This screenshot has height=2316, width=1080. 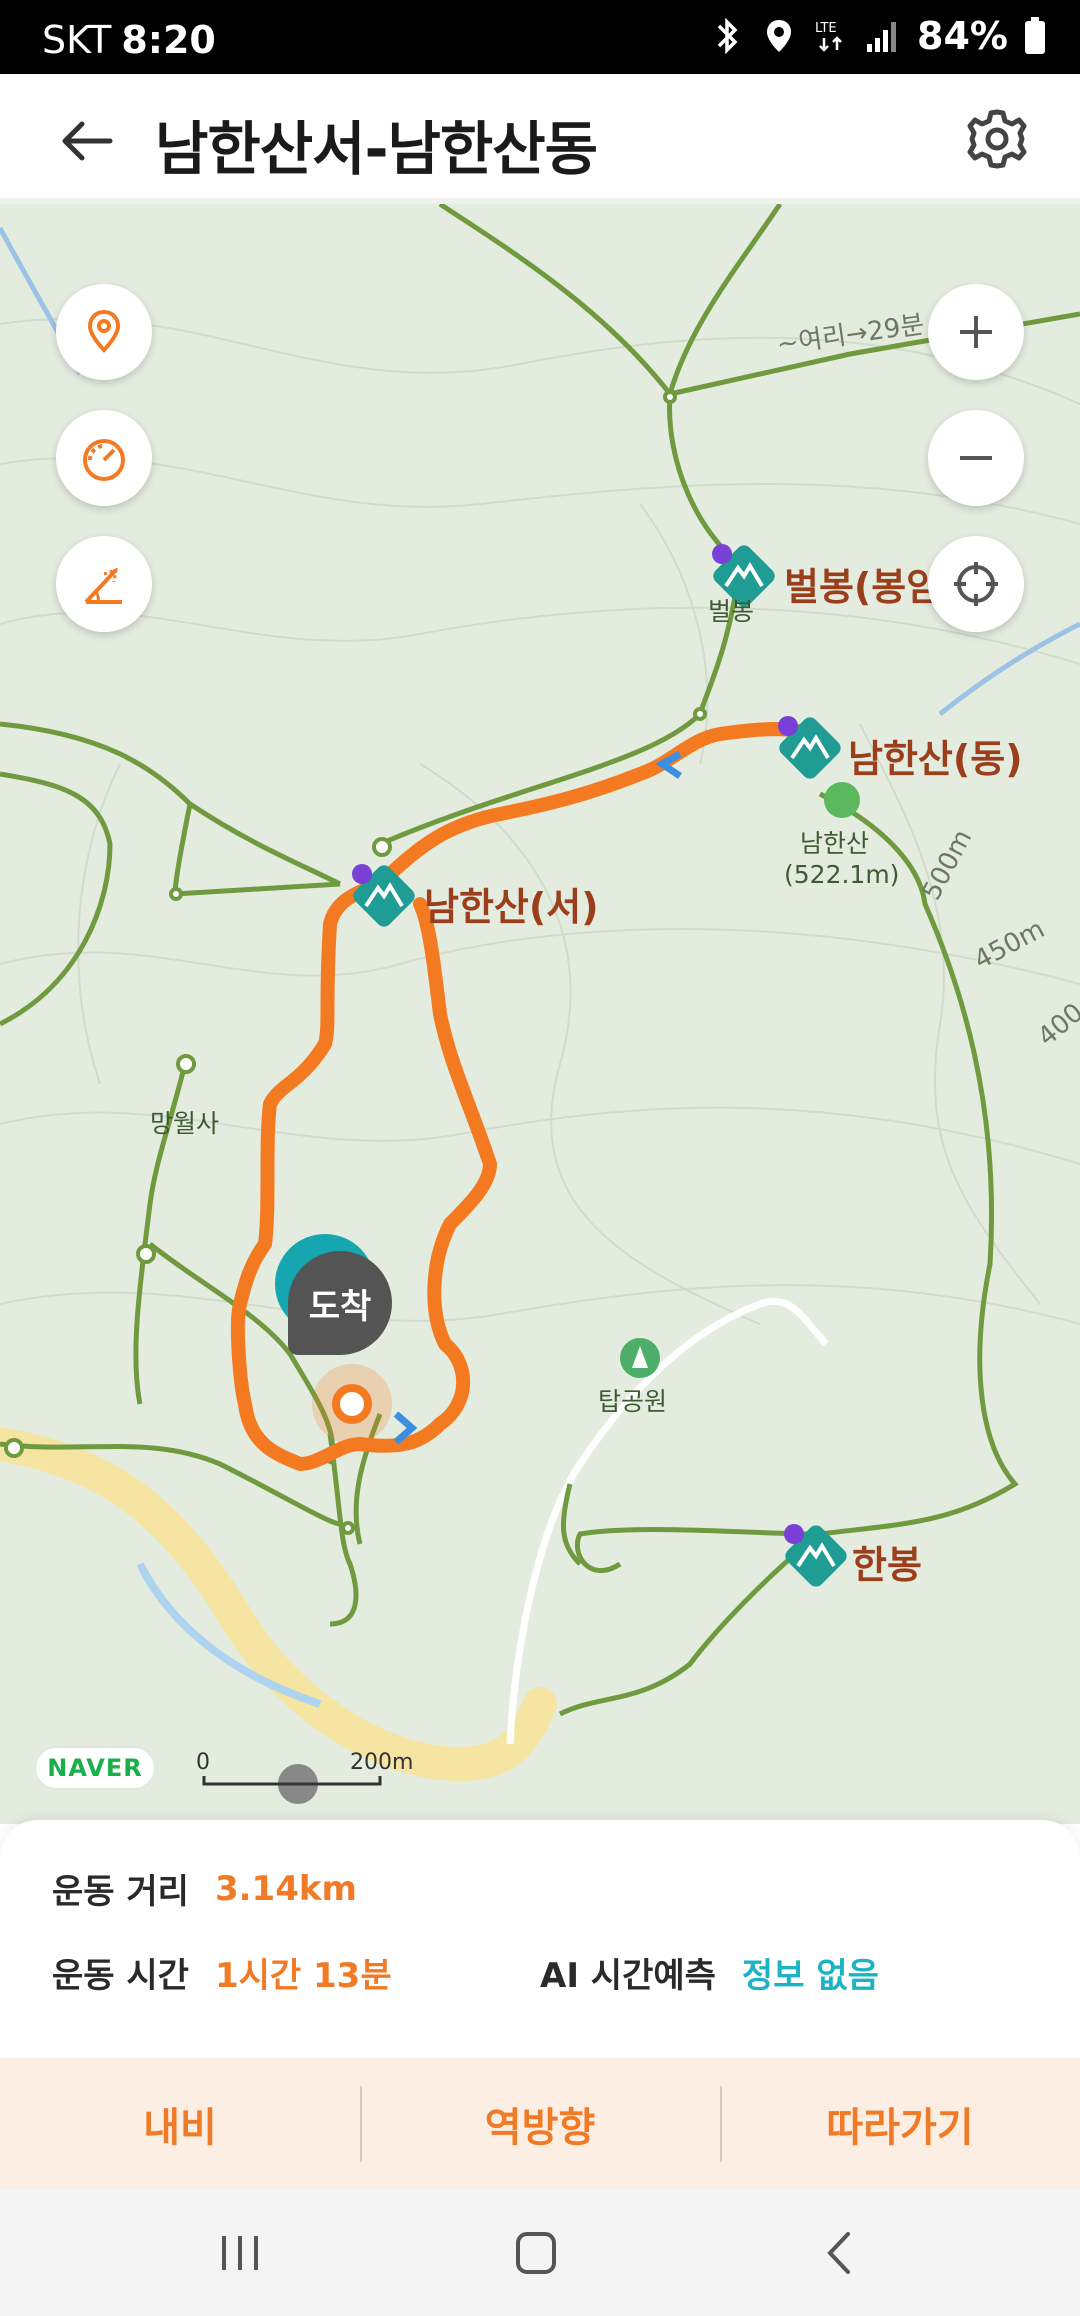 What do you see at coordinates (962, 36) in the screenshot?
I see `battery-percent: 84%` at bounding box center [962, 36].